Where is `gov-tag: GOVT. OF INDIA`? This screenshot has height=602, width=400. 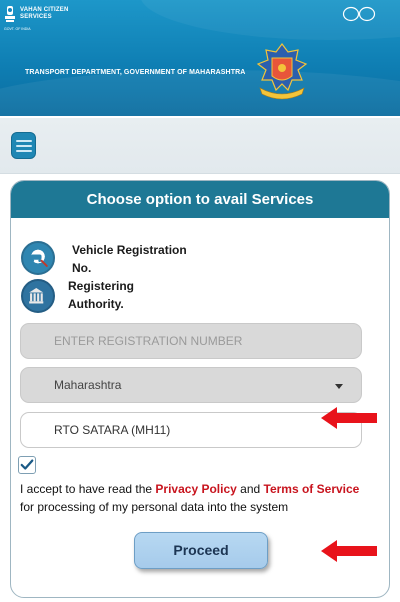
gov-tag: GOVT. OF INDIA is located at coordinates (17, 29).